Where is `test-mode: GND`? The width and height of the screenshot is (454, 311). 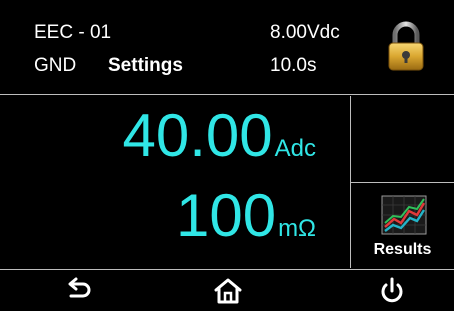
test-mode: GND is located at coordinates (55, 65).